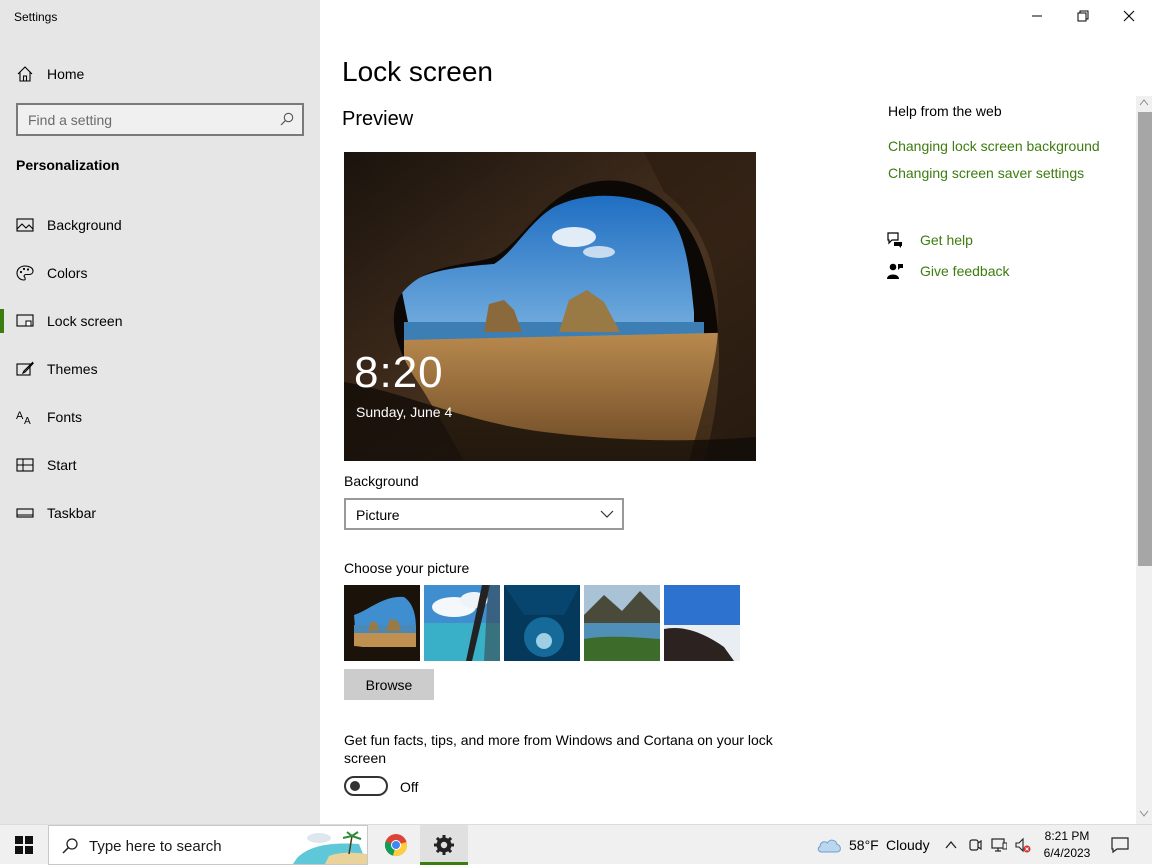  Describe the element at coordinates (895, 271) in the screenshot. I see `feedback-icon` at that location.